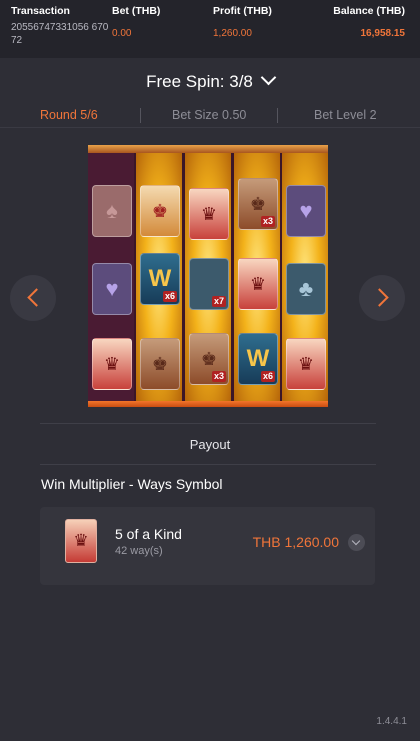 The width and height of the screenshot is (420, 741). I want to click on spade-card-symbol: ♠, so click(112, 211).